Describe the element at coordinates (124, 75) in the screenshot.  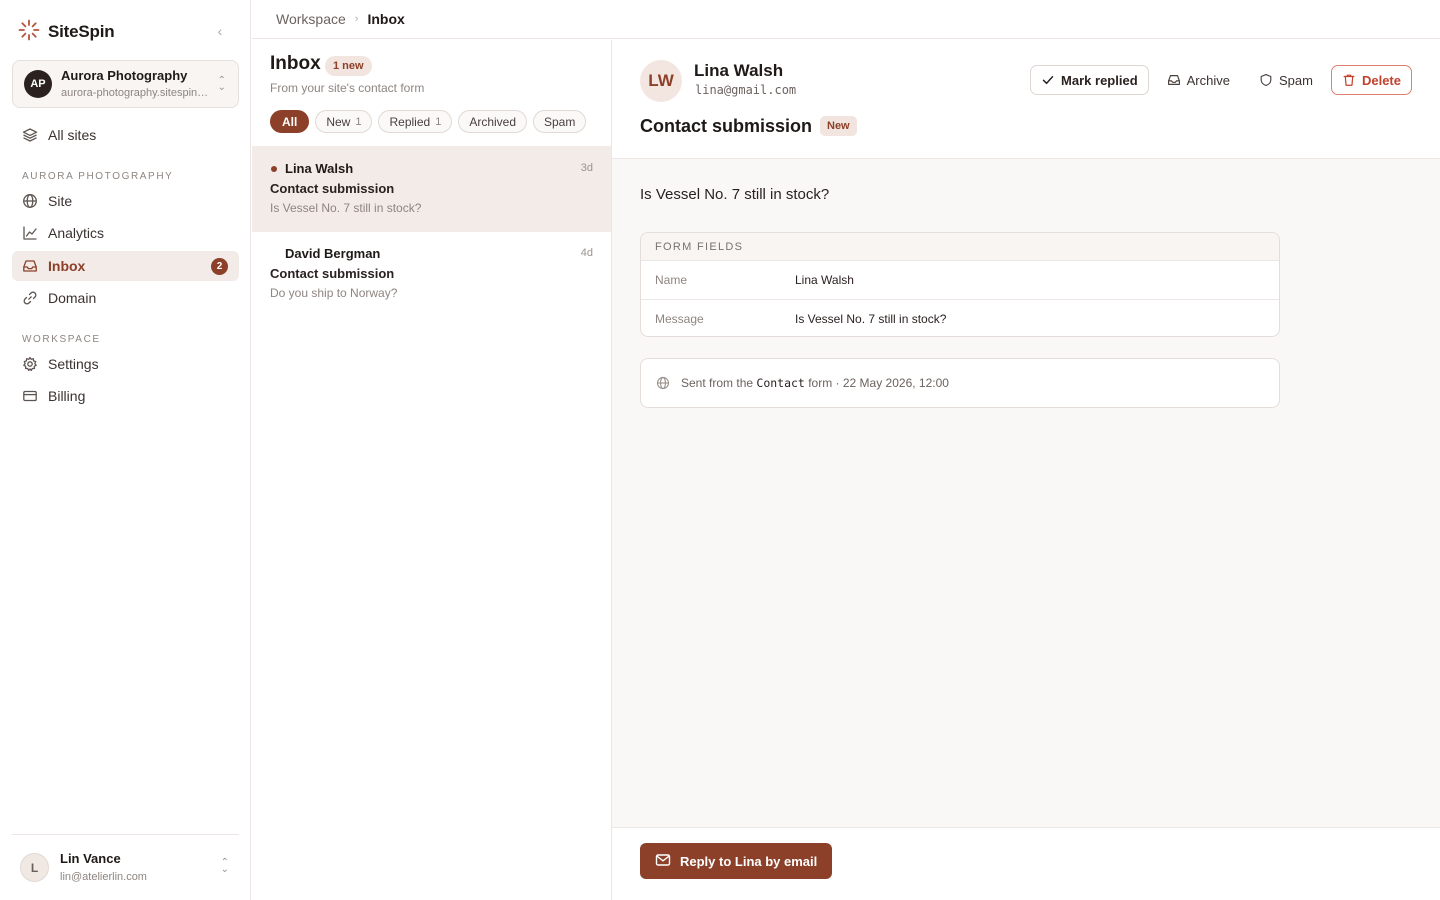
I see `site-name: Aurora Photography` at that location.